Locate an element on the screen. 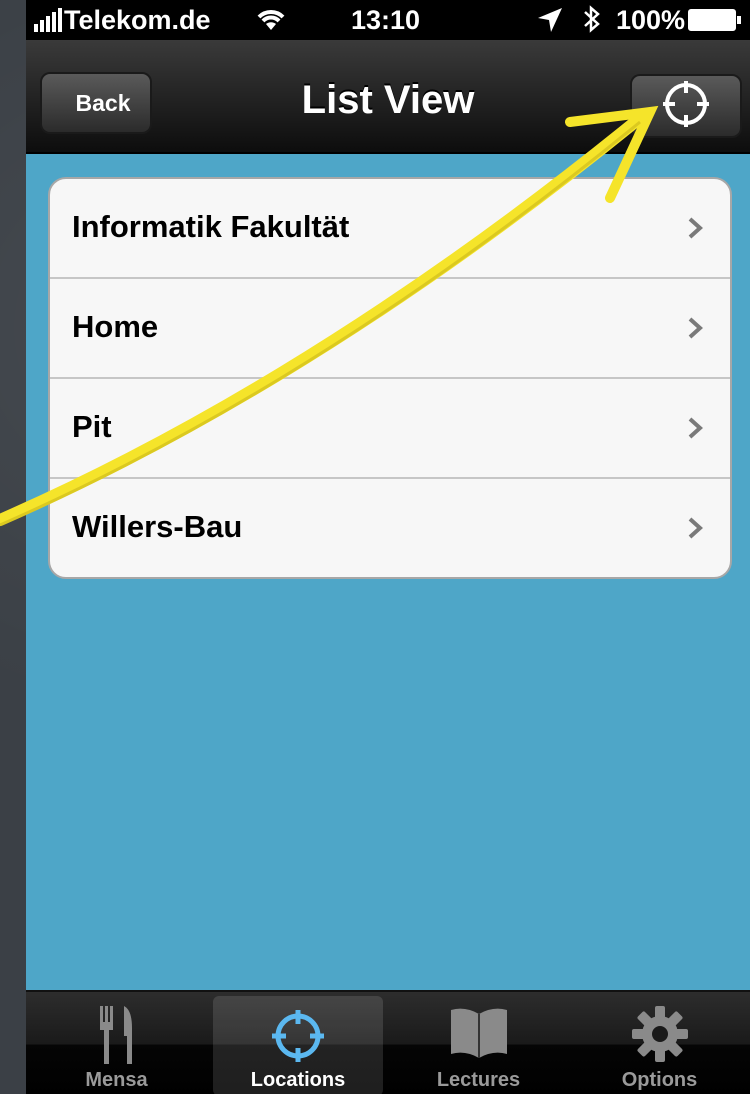 The image size is (750, 1094). tab-bar: Mensa Locations Lectures Options is located at coordinates (388, 1042).